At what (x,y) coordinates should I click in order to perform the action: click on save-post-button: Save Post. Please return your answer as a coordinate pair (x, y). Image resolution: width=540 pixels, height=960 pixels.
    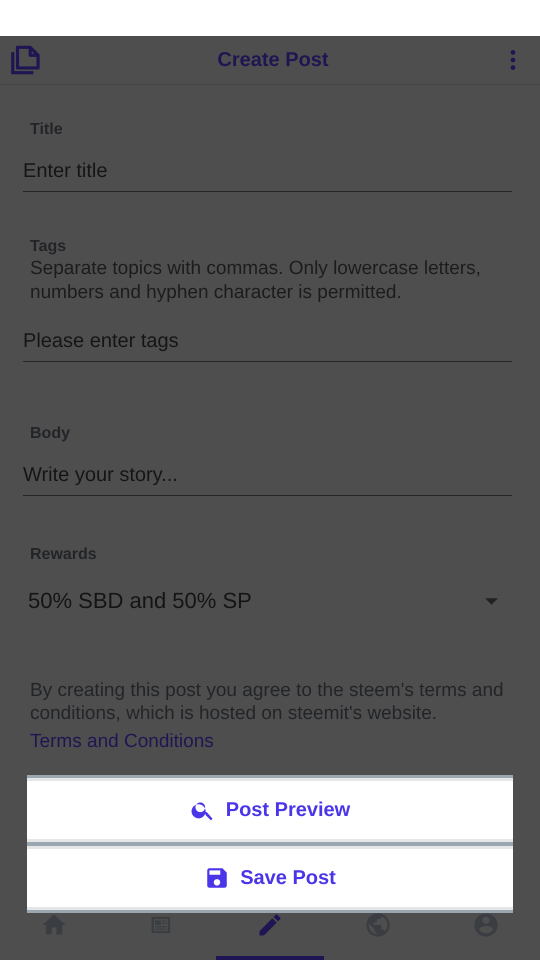
    Looking at the image, I should click on (270, 878).